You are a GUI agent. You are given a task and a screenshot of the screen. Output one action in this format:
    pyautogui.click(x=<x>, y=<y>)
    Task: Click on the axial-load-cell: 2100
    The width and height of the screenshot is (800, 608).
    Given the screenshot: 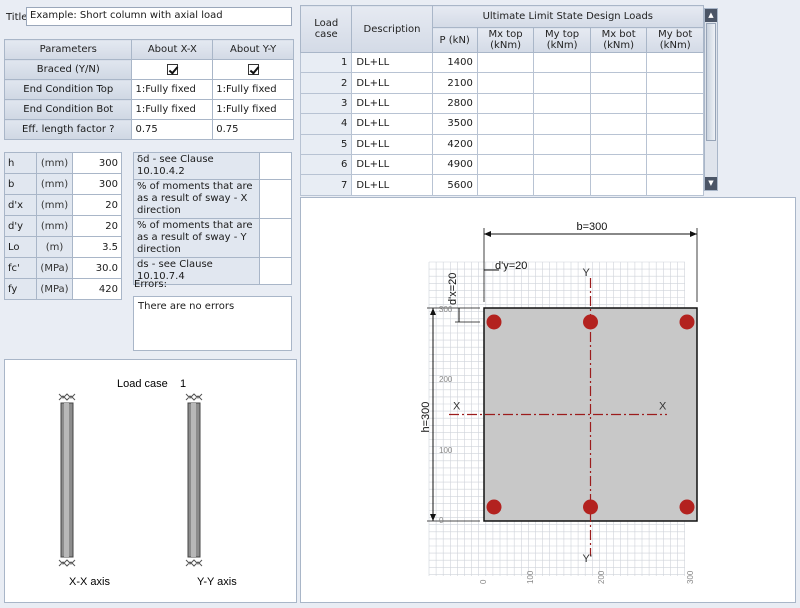 What is the action you would take?
    pyautogui.click(x=454, y=83)
    